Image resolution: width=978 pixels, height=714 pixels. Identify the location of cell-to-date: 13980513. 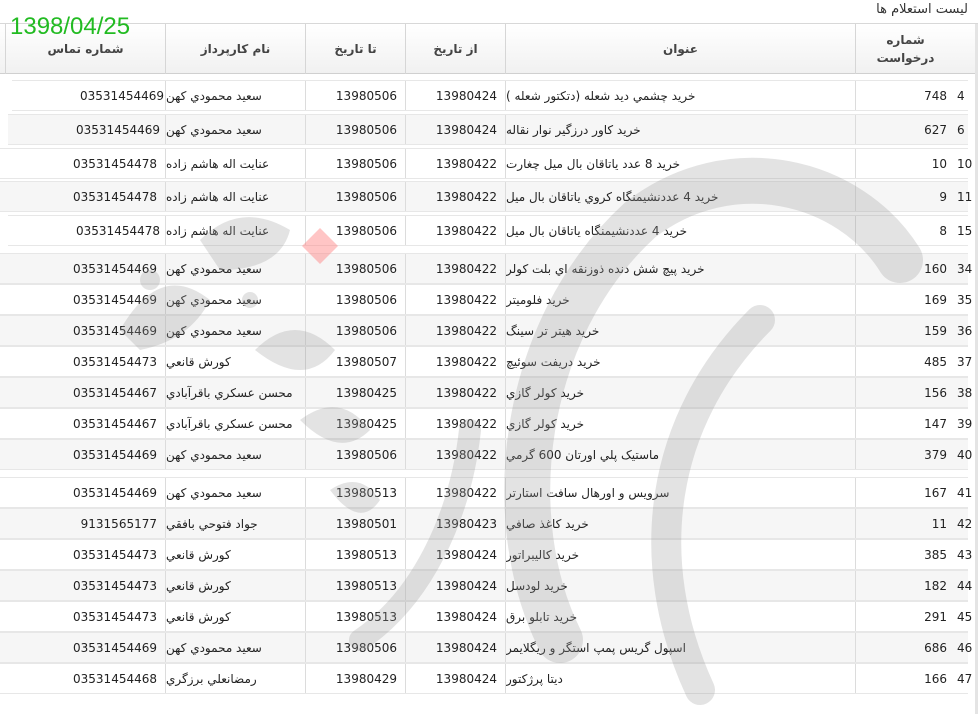
(355, 585).